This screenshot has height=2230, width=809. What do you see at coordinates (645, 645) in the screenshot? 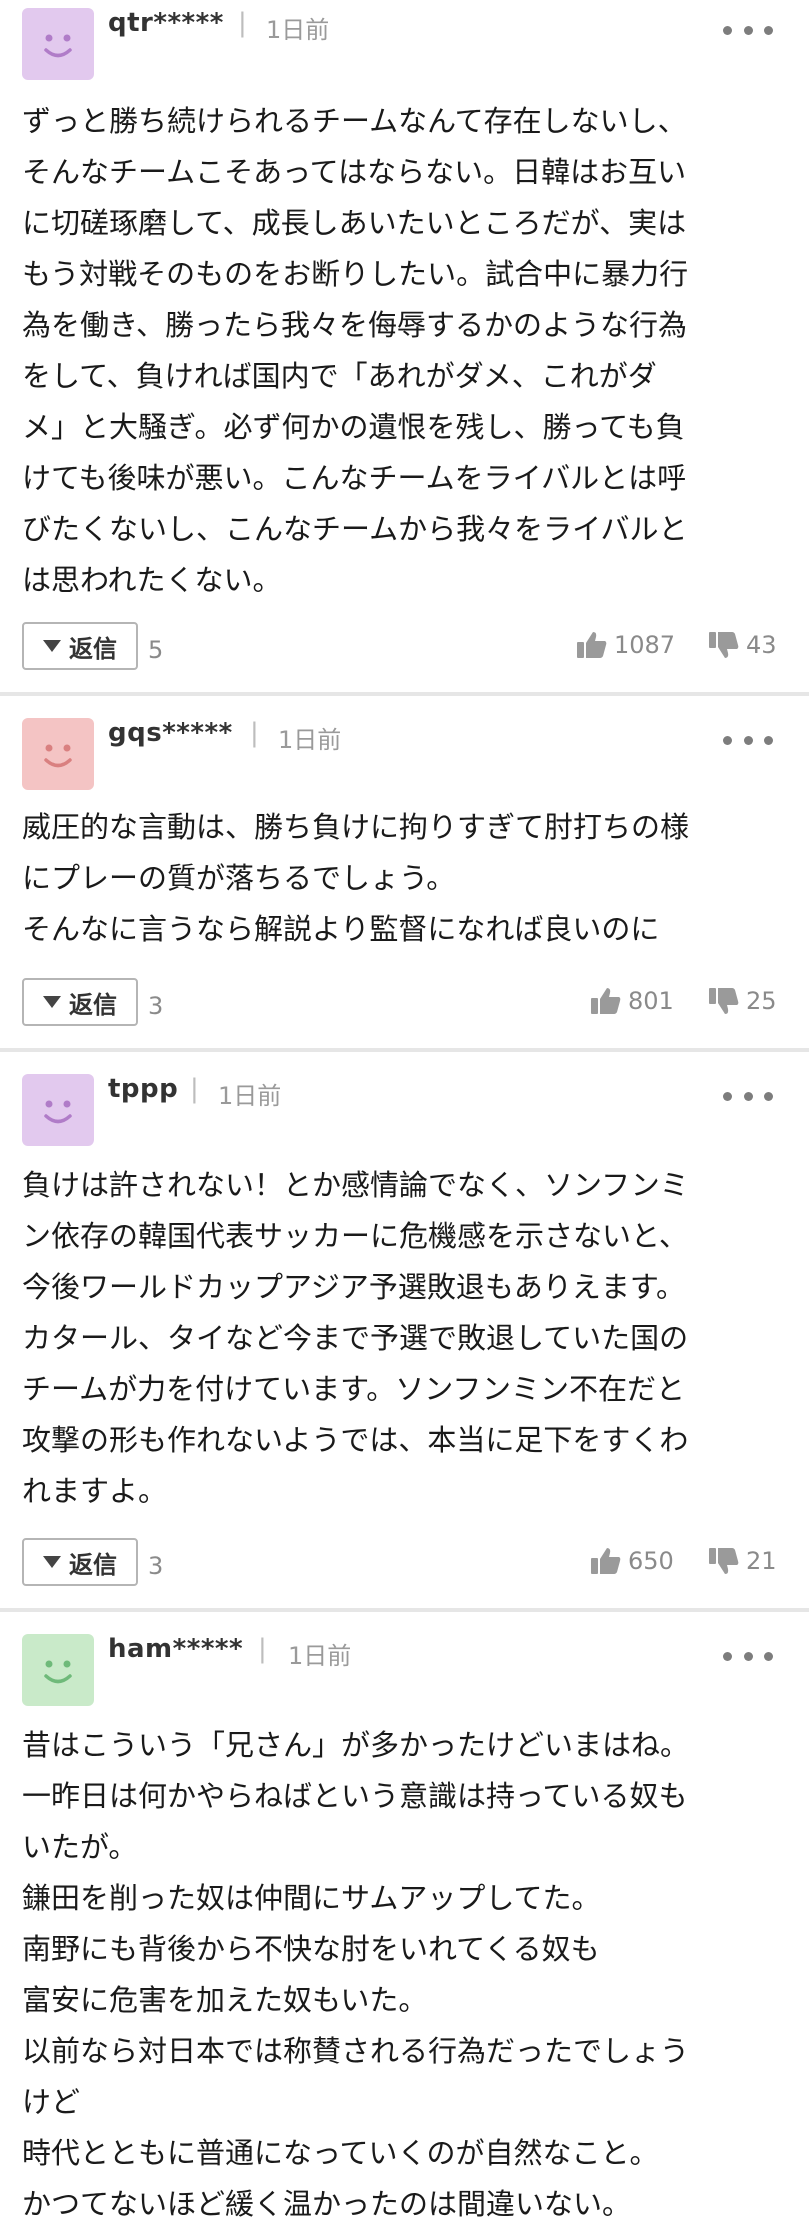
I see `like-count: 1087` at bounding box center [645, 645].